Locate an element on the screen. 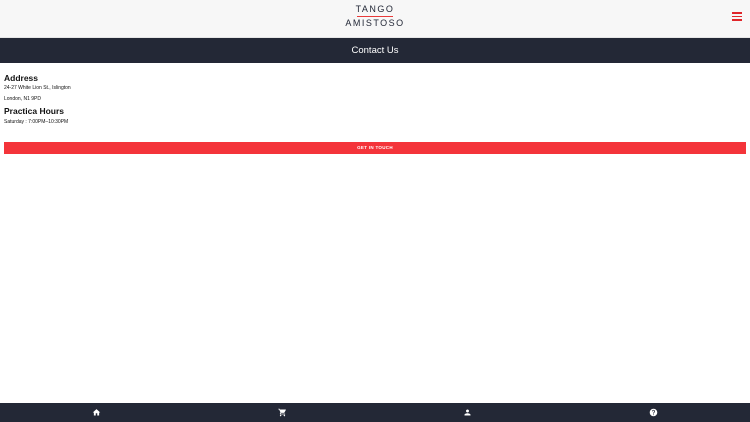 The height and width of the screenshot is (422, 750). page-title-bar: Contact Us is located at coordinates (375, 50).